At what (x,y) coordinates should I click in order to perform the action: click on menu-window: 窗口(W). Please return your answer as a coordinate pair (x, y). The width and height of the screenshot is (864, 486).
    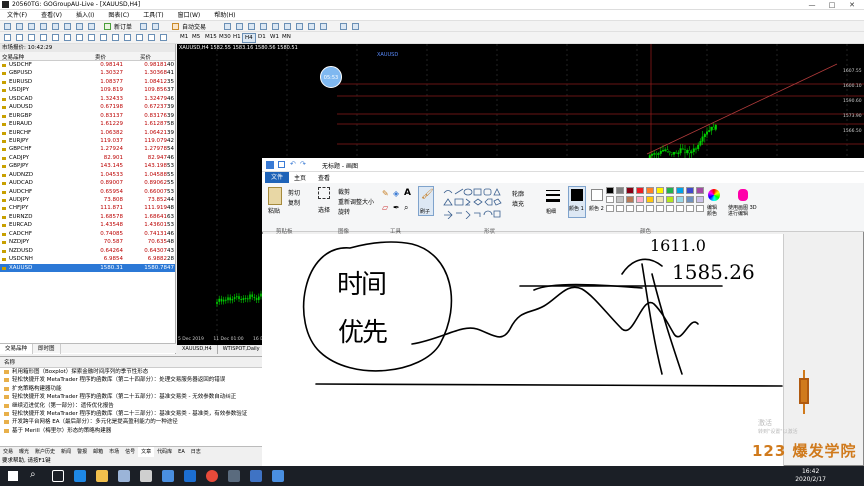
    Looking at the image, I should click on (189, 15).